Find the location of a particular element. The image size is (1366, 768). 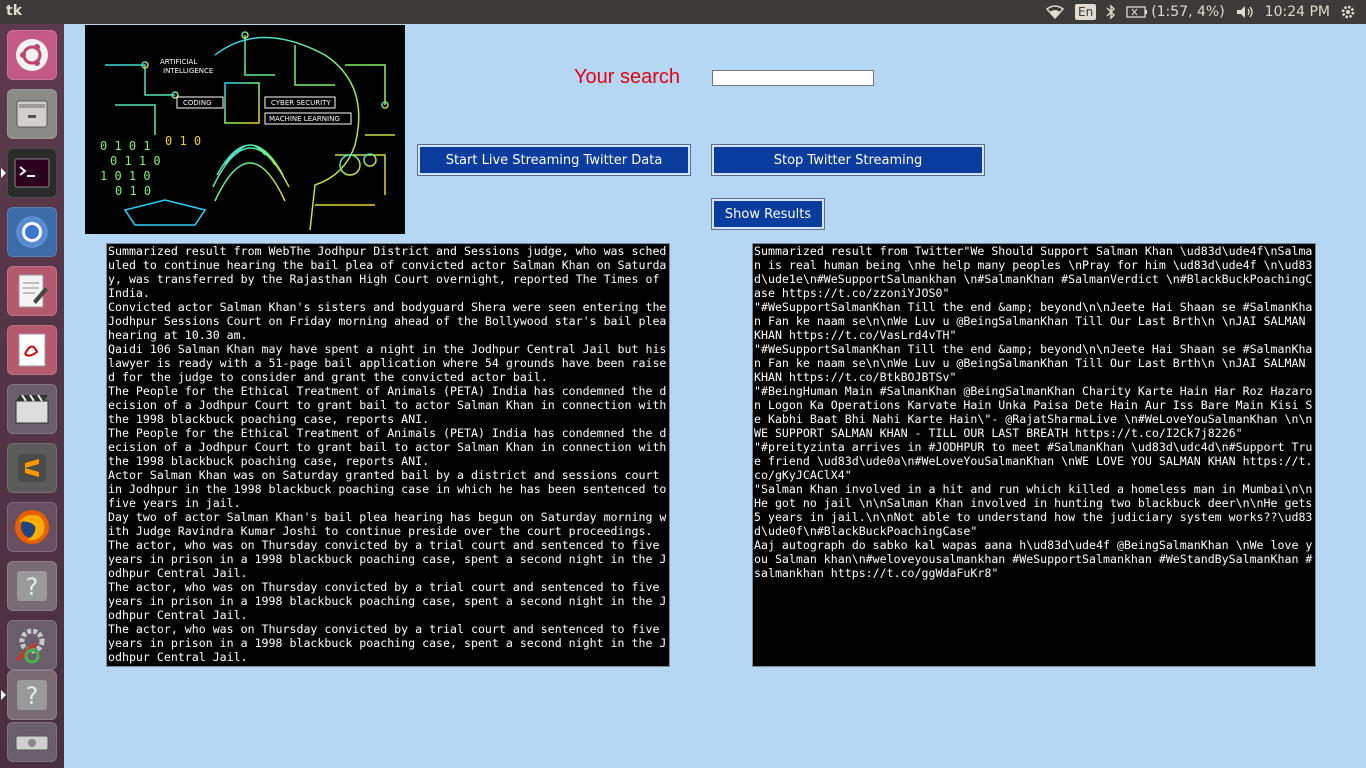

banner-word-cyber-security: CYBER SECURITY is located at coordinates (301, 103).